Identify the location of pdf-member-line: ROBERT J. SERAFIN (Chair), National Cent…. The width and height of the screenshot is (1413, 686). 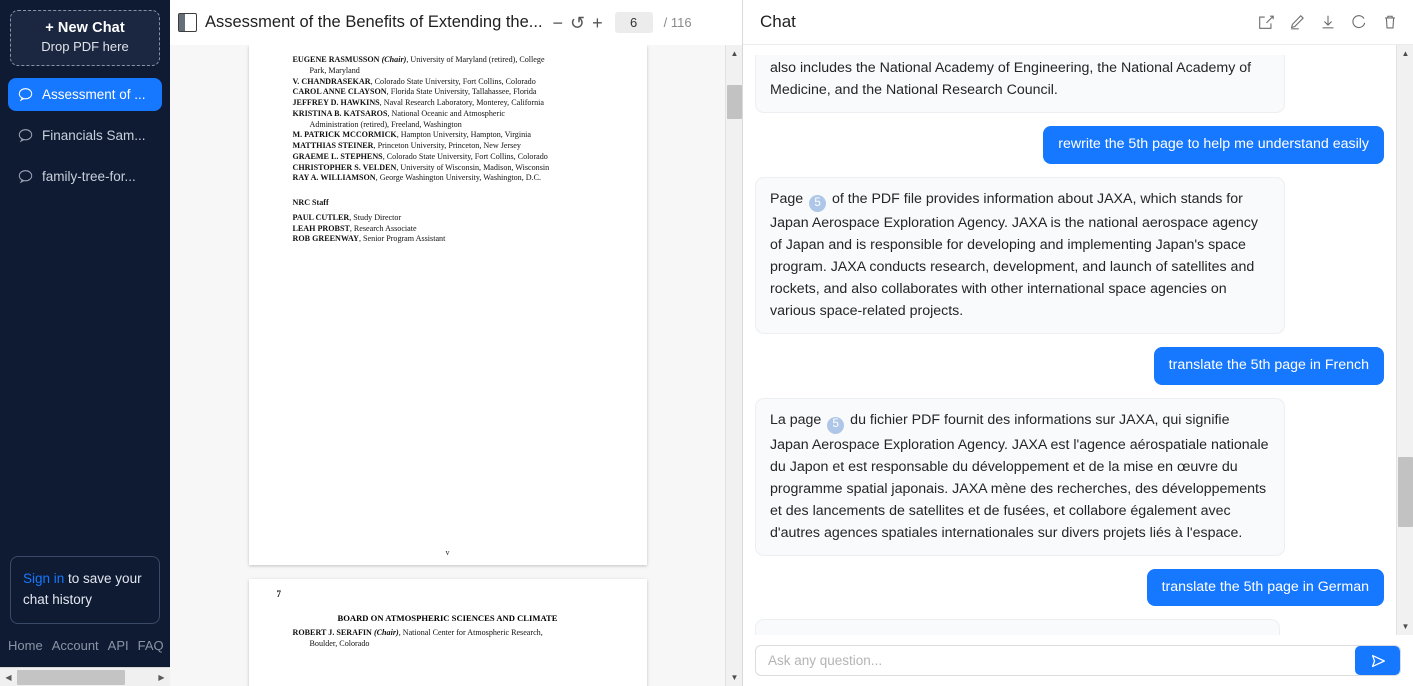
(448, 639).